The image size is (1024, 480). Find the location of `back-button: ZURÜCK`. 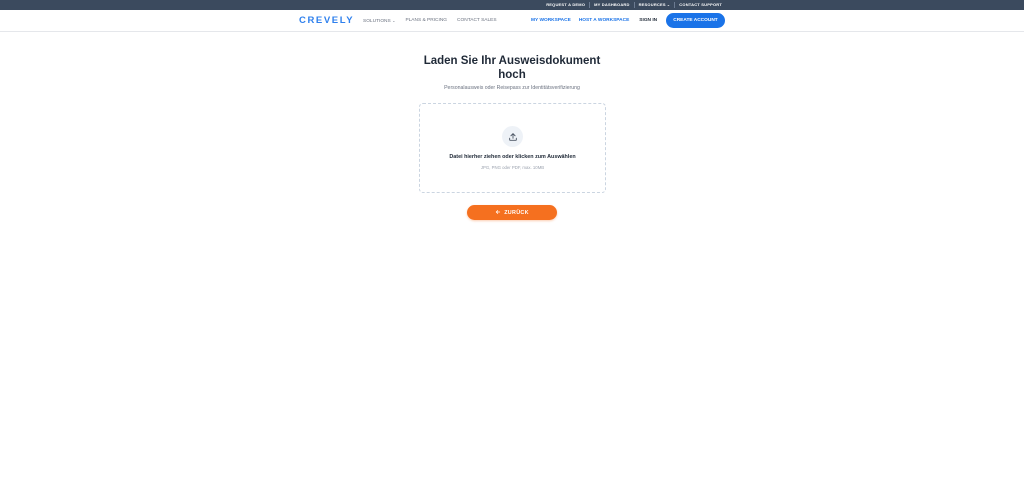

back-button: ZURÜCK is located at coordinates (512, 212).